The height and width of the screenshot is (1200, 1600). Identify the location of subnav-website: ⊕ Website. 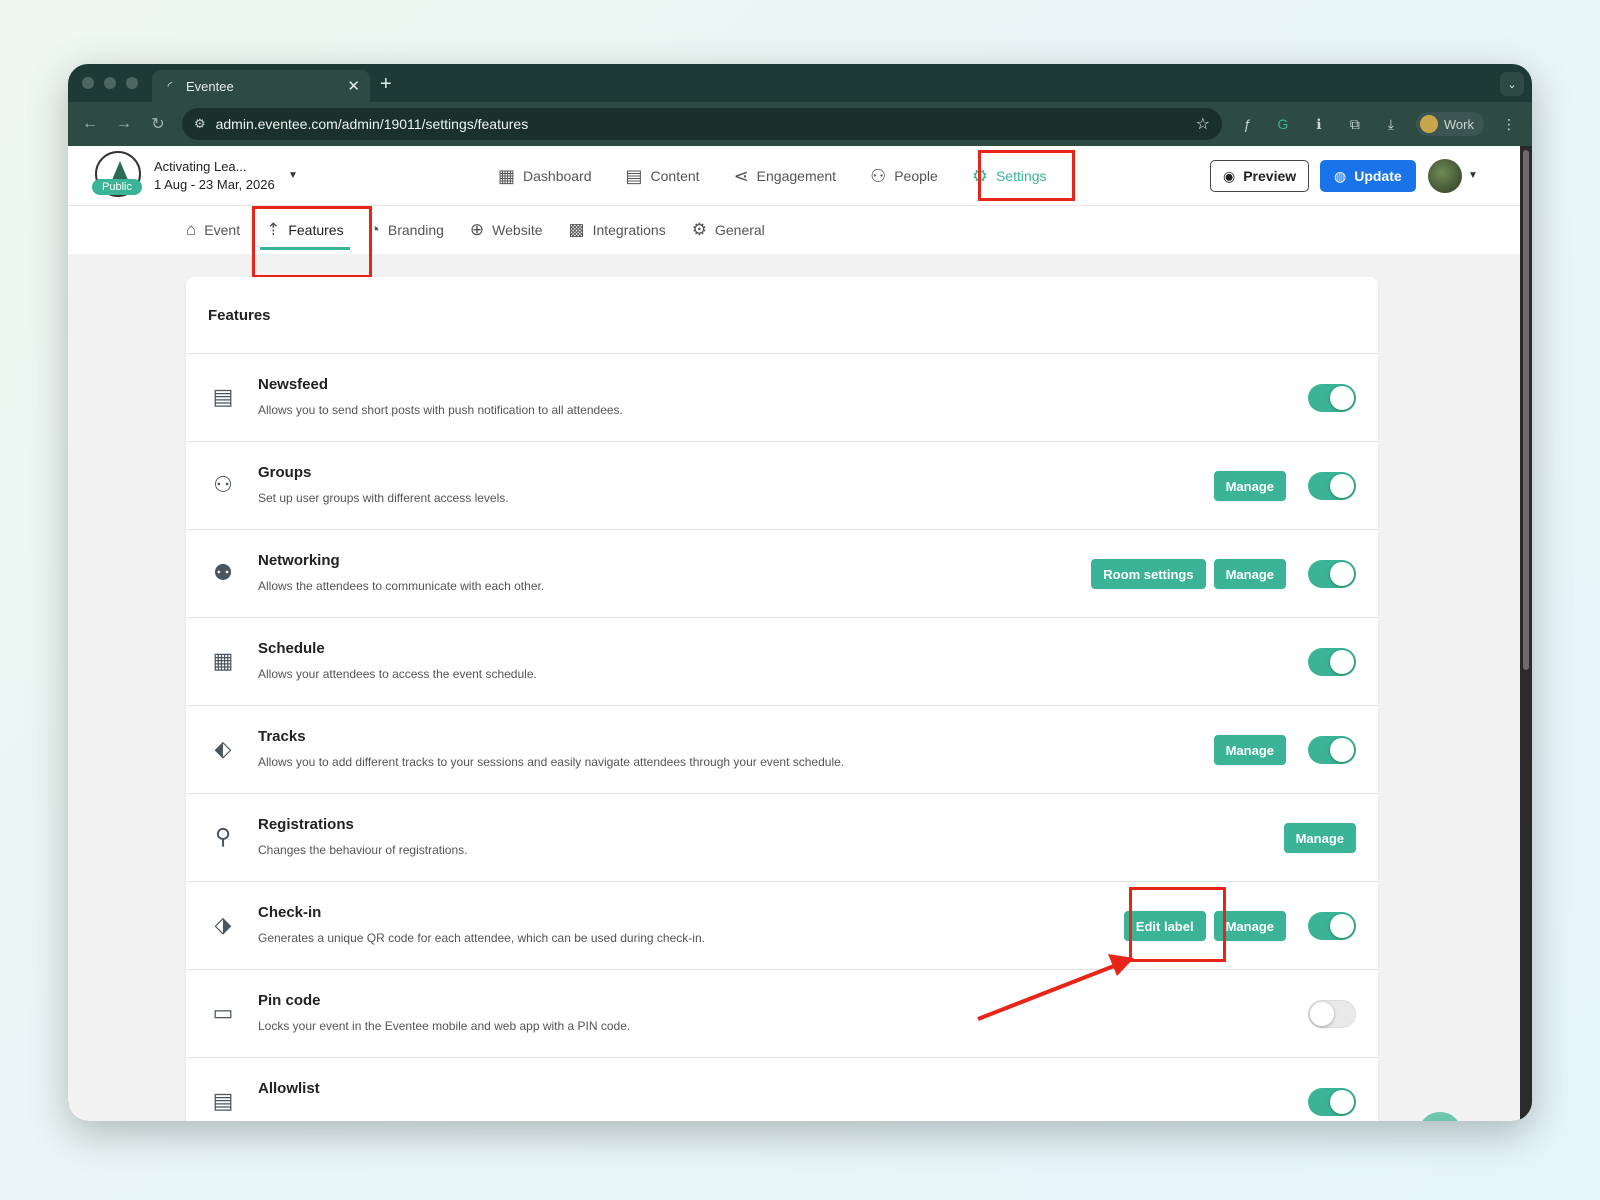
(506, 230).